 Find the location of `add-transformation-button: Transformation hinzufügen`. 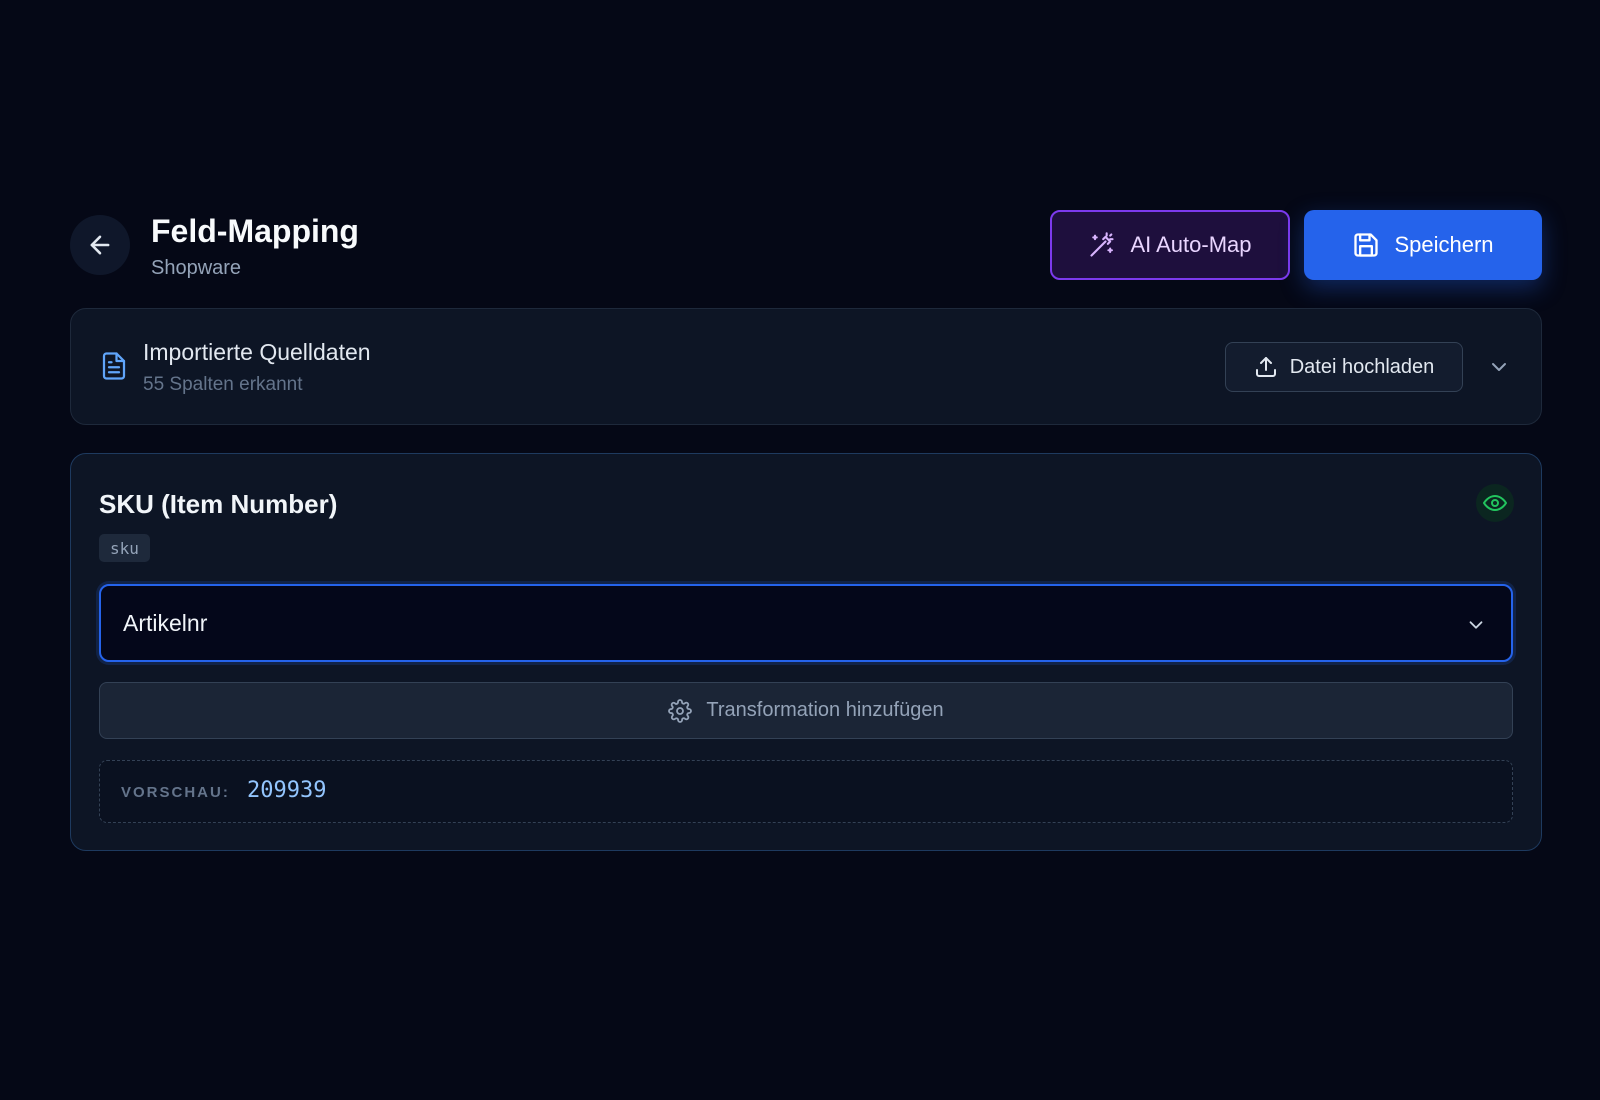

add-transformation-button: Transformation hinzufügen is located at coordinates (806, 710).